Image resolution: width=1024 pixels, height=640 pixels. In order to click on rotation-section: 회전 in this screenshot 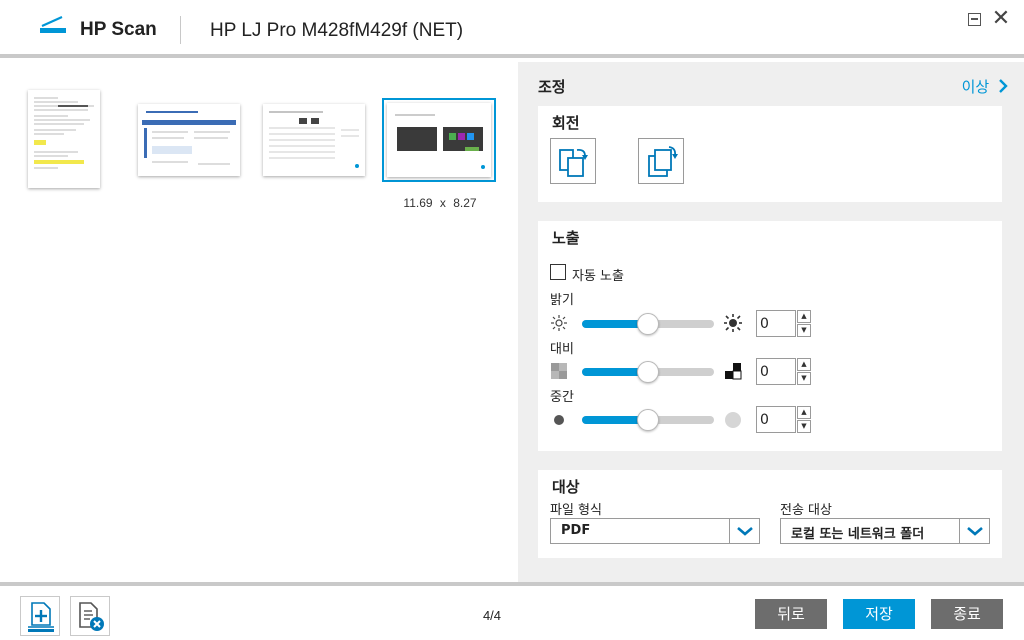, I will do `click(770, 154)`.